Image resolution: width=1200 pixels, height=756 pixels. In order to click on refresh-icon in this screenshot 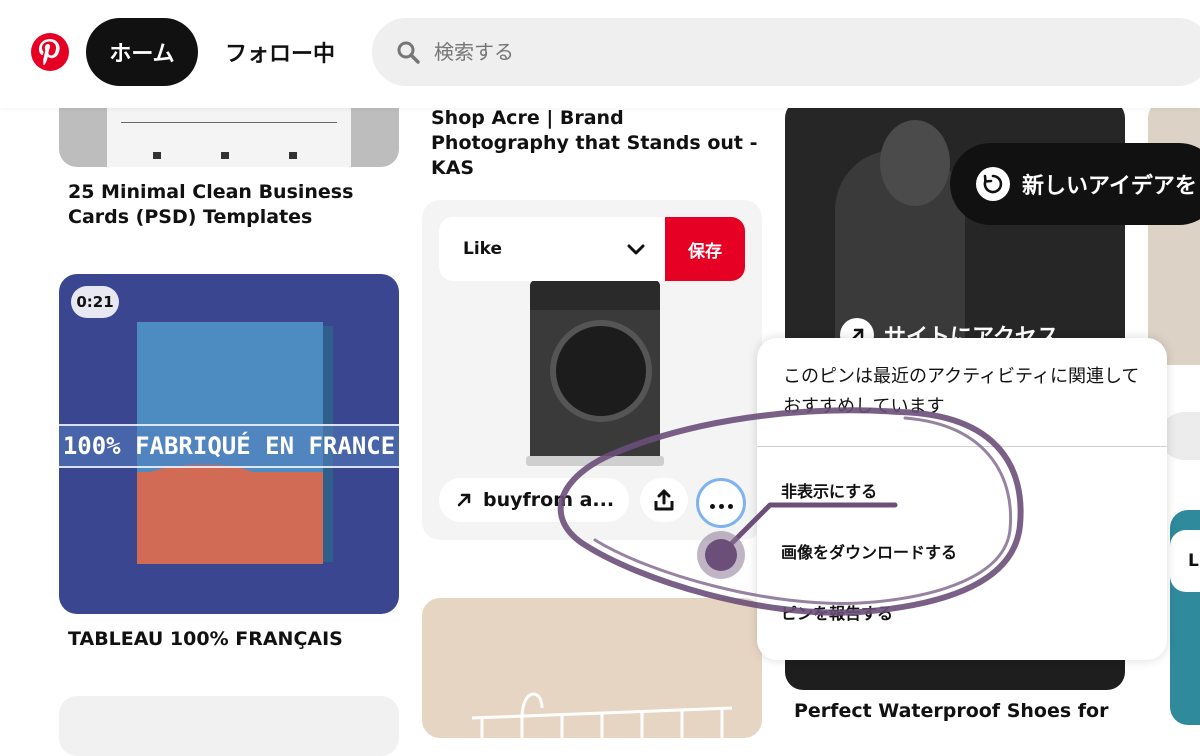, I will do `click(993, 184)`.